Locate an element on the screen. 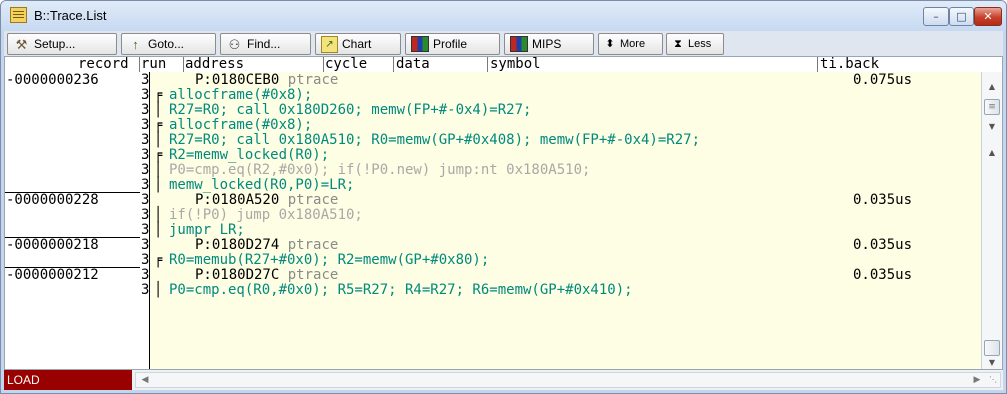 The width and height of the screenshot is (1007, 394). code-line: P:0180CEB0 ptrace is located at coordinates (266, 80).